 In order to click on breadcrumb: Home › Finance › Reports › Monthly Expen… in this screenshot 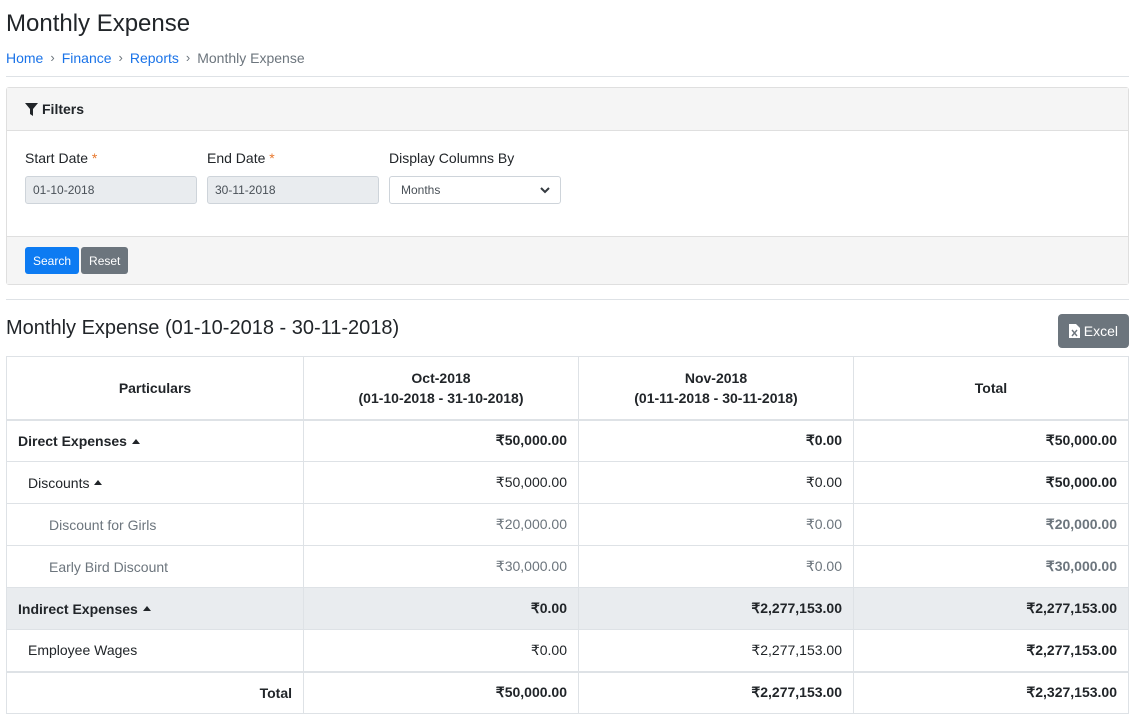, I will do `click(567, 58)`.